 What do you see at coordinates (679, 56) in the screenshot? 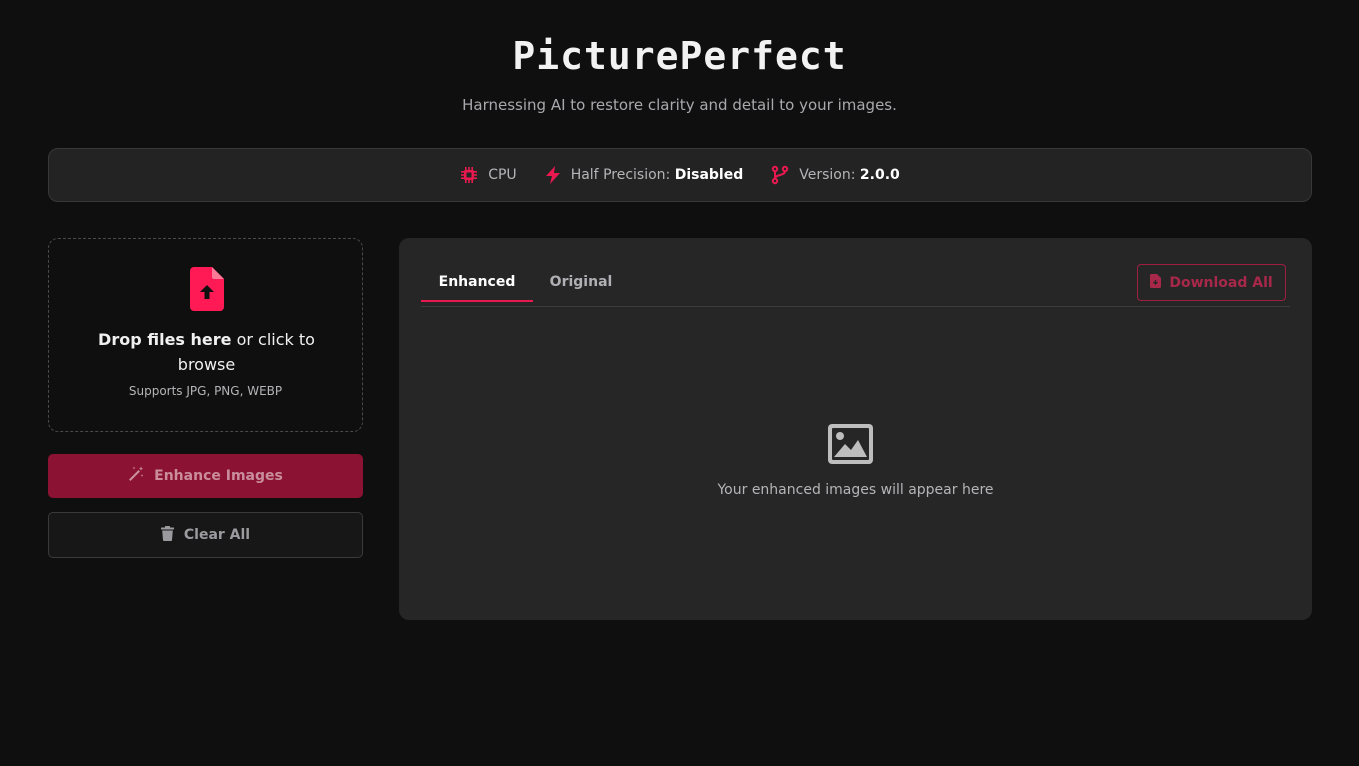
I see `app-title: PicturePerfect` at bounding box center [679, 56].